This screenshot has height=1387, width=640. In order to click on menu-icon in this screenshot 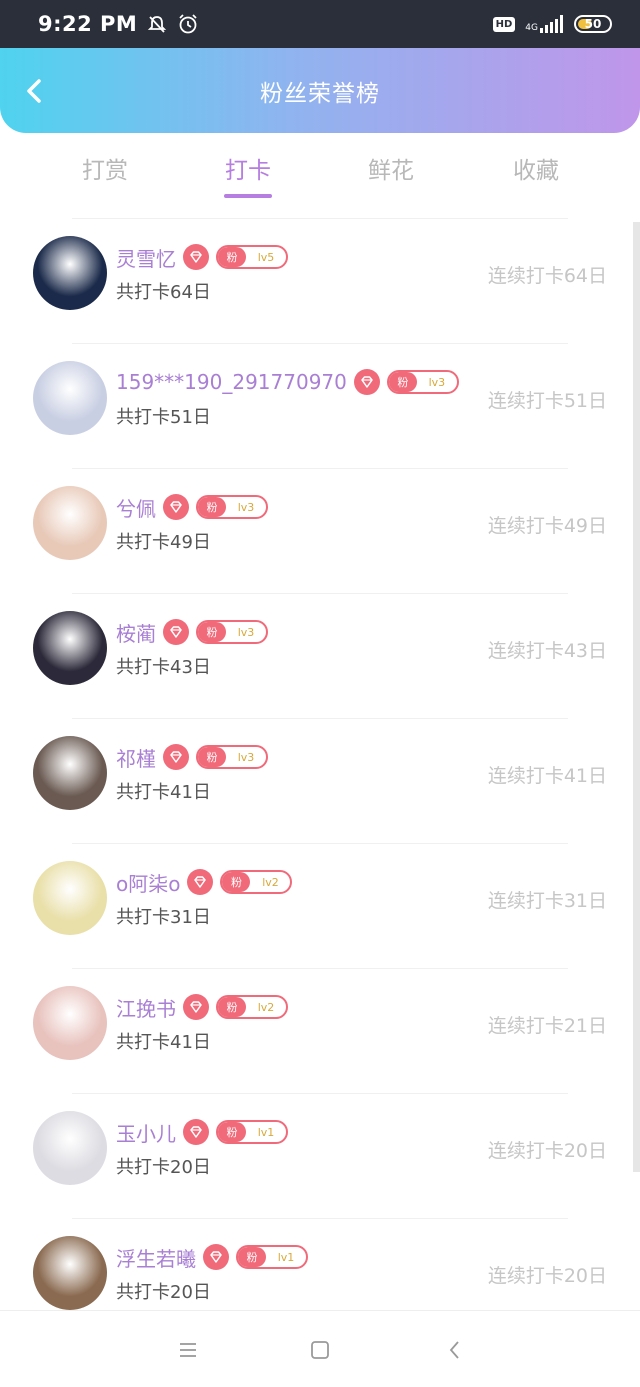, I will do `click(188, 1350)`.